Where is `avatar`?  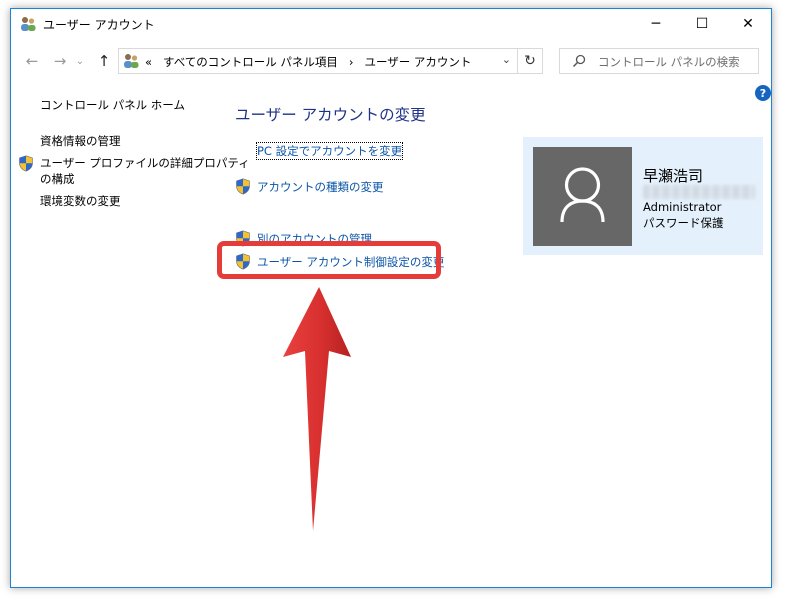 avatar is located at coordinates (582, 196).